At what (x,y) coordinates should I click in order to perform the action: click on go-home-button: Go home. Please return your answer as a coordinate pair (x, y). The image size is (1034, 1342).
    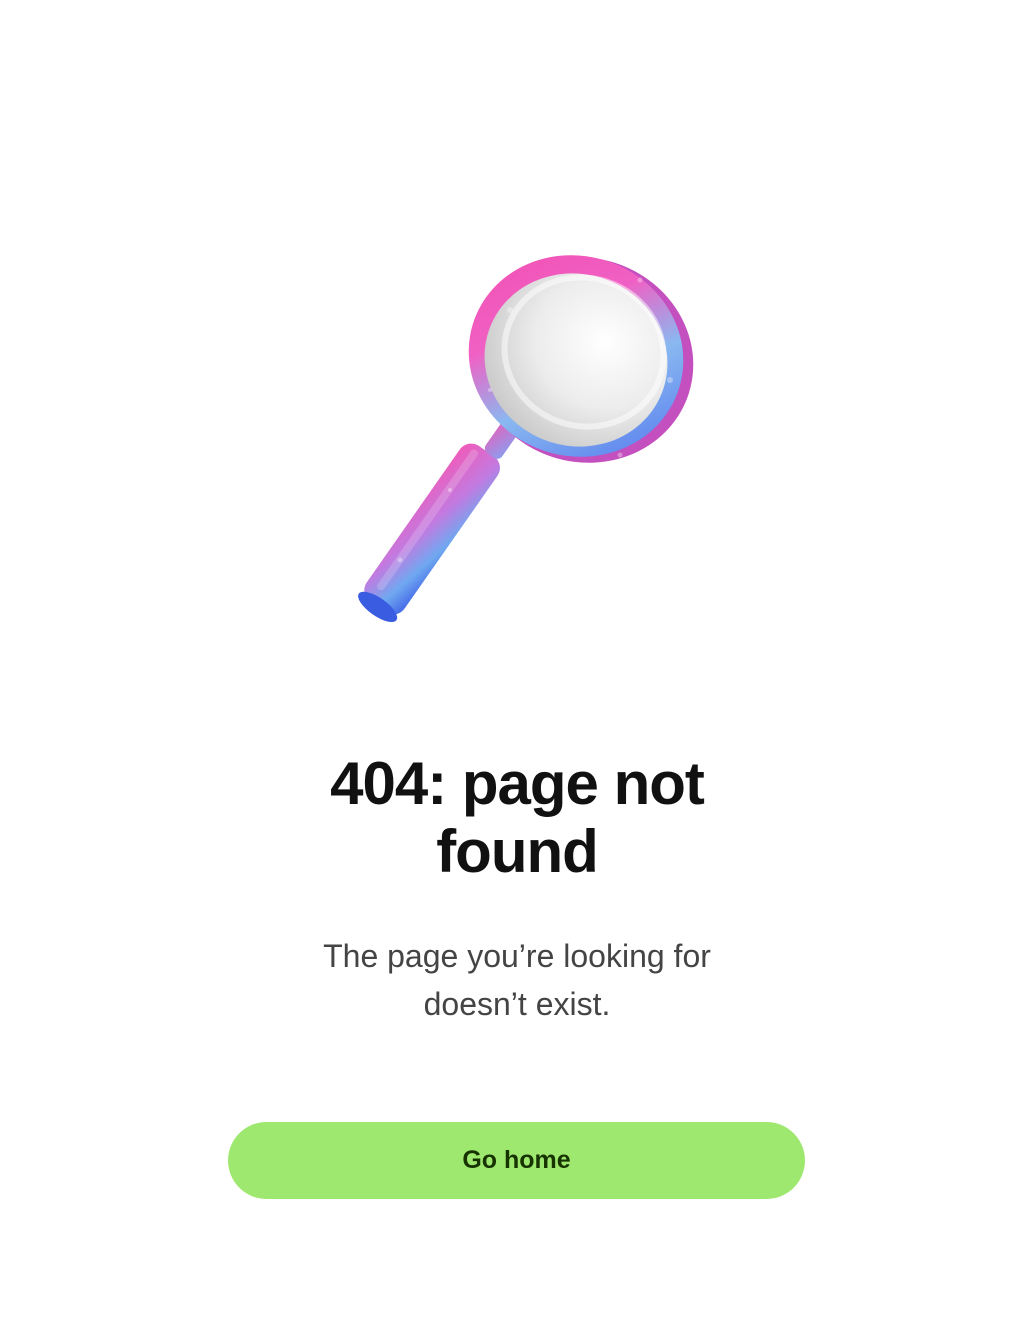
    Looking at the image, I should click on (516, 1160).